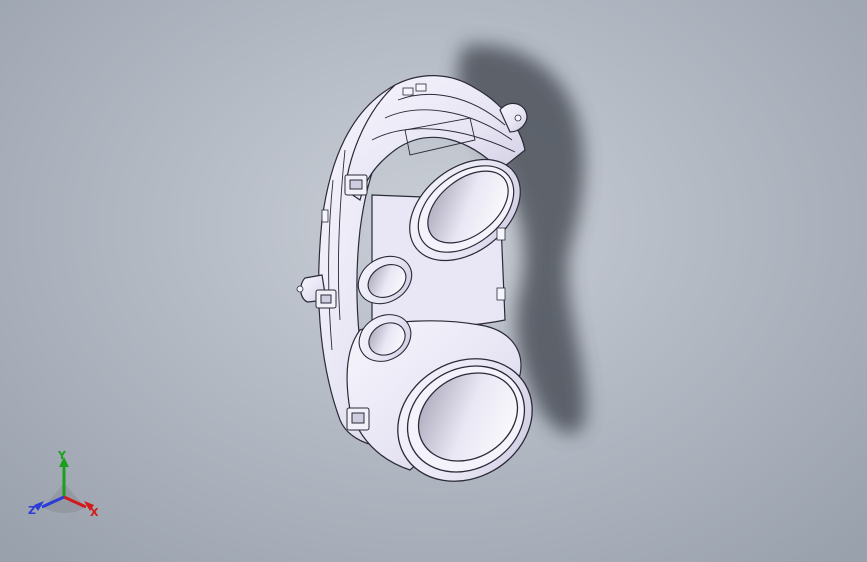 The width and height of the screenshot is (867, 562). What do you see at coordinates (62, 455) in the screenshot?
I see `triad-y-label: Y` at bounding box center [62, 455].